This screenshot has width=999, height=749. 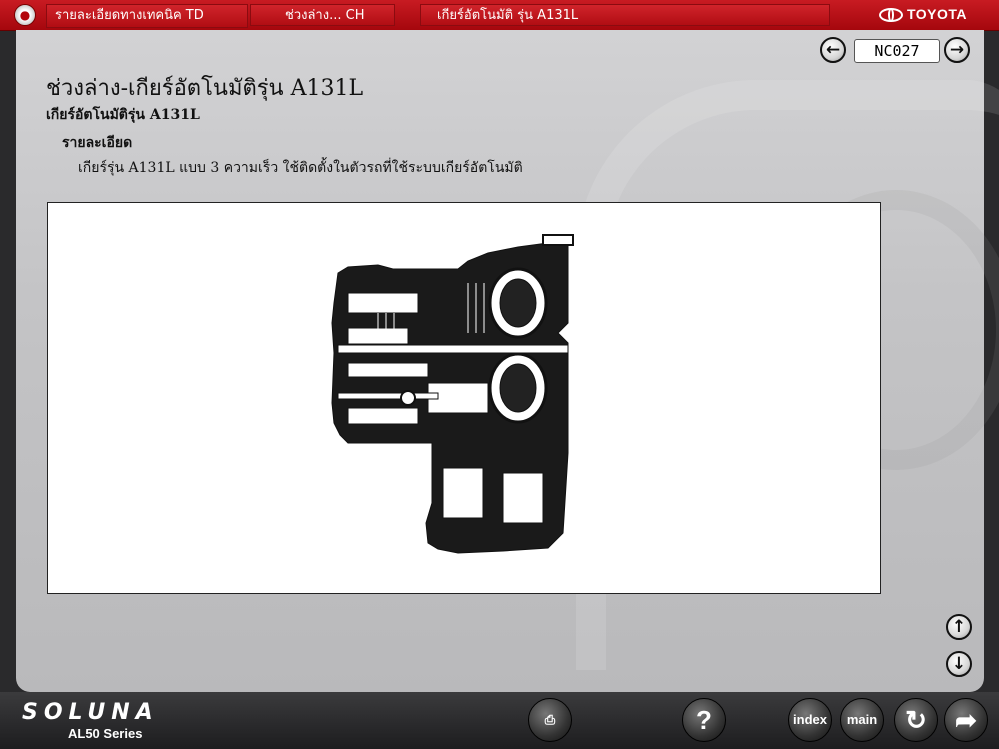 What do you see at coordinates (959, 627) in the screenshot?
I see `arrow-up-icon: ↑` at bounding box center [959, 627].